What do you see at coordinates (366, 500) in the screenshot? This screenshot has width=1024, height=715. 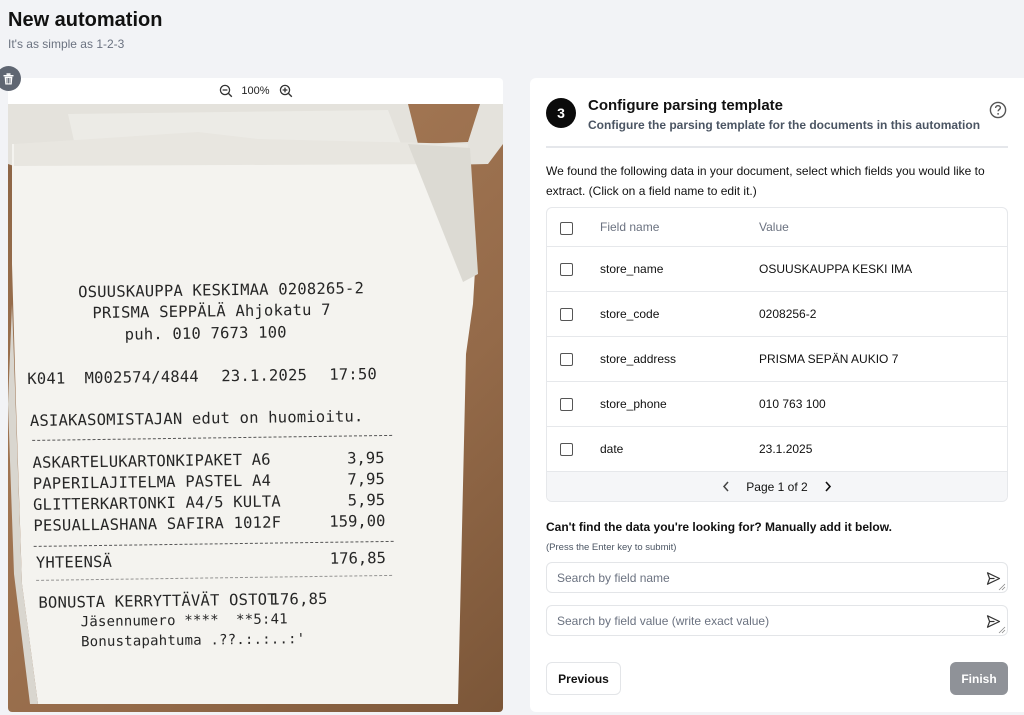 I see `receipt-item-price: 5,95` at bounding box center [366, 500].